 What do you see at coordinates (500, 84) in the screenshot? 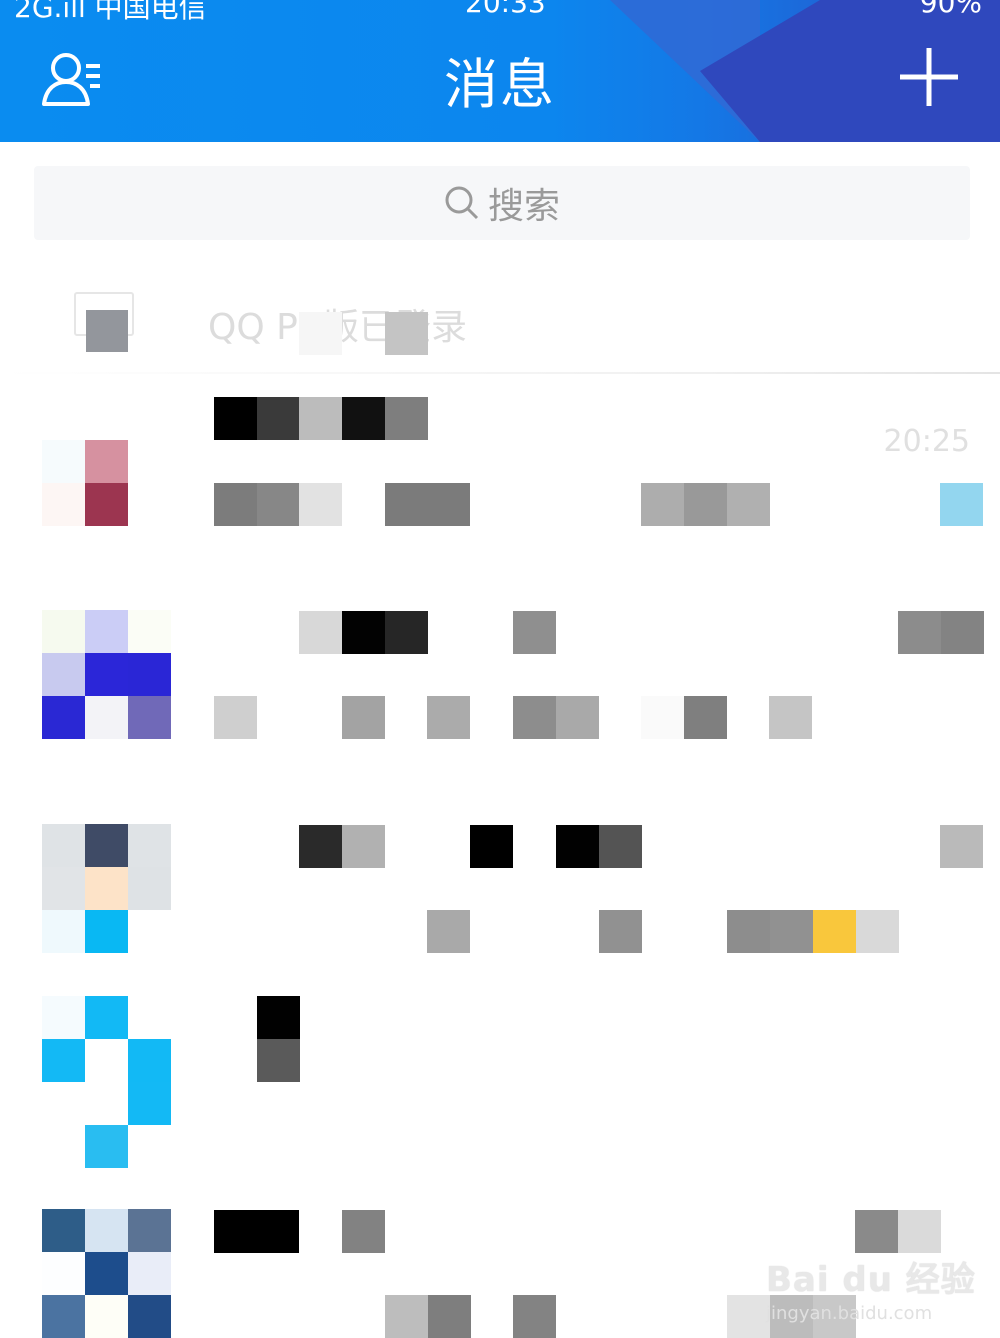
I see `page-title: 消息` at bounding box center [500, 84].